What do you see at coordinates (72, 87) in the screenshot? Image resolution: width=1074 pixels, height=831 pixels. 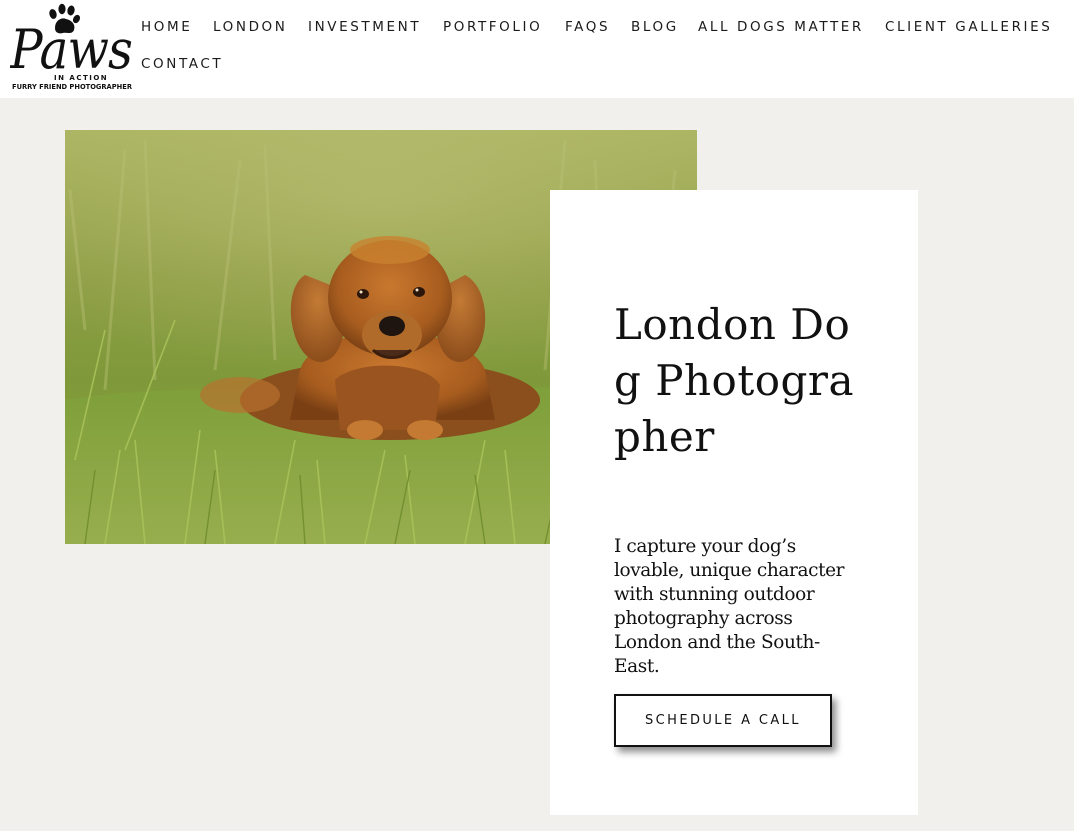 I see `logo-subtitle: FURRY FRIEND PHOTOGRAPHER` at bounding box center [72, 87].